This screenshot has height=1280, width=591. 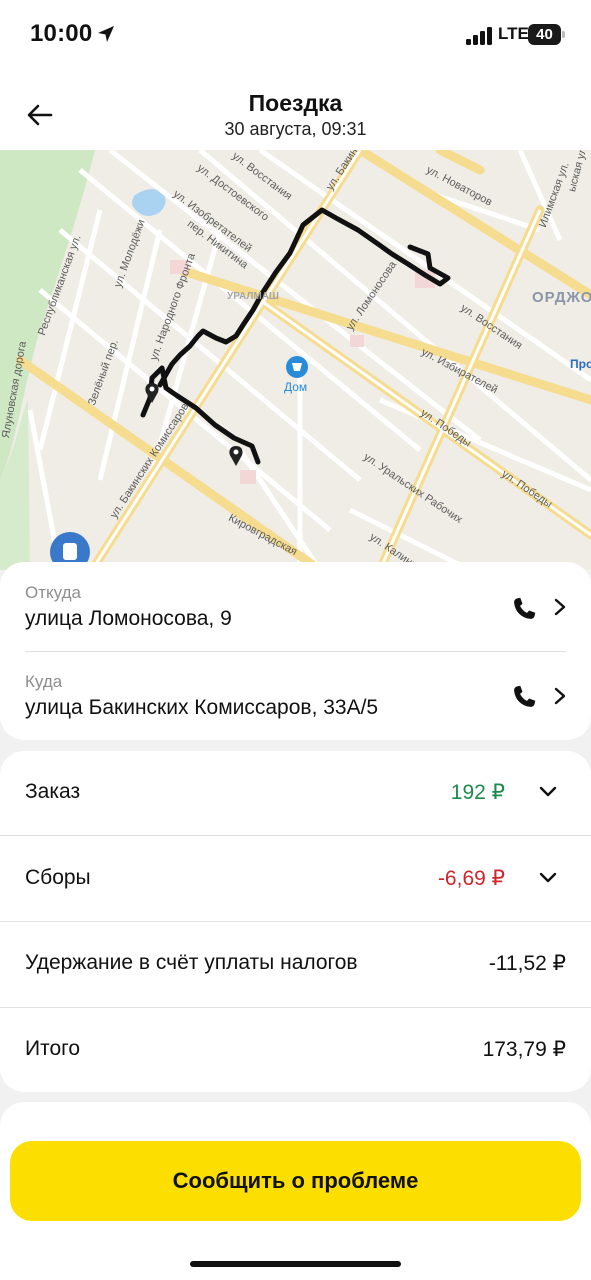 What do you see at coordinates (106, 34) in the screenshot?
I see `location-arrow-icon` at bounding box center [106, 34].